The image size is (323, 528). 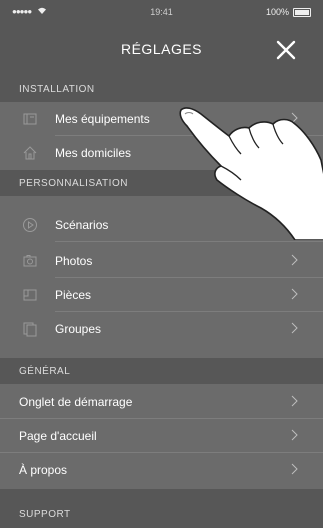 I want to click on status-bar: ●●●●● 19:41 100%, so click(x=161, y=12).